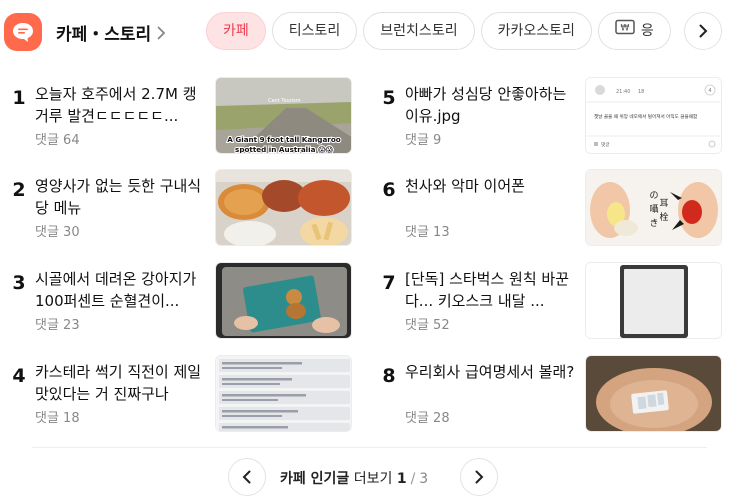 The width and height of the screenshot is (739, 499). I want to click on thumb-vertical-text: 栓, so click(663, 217).